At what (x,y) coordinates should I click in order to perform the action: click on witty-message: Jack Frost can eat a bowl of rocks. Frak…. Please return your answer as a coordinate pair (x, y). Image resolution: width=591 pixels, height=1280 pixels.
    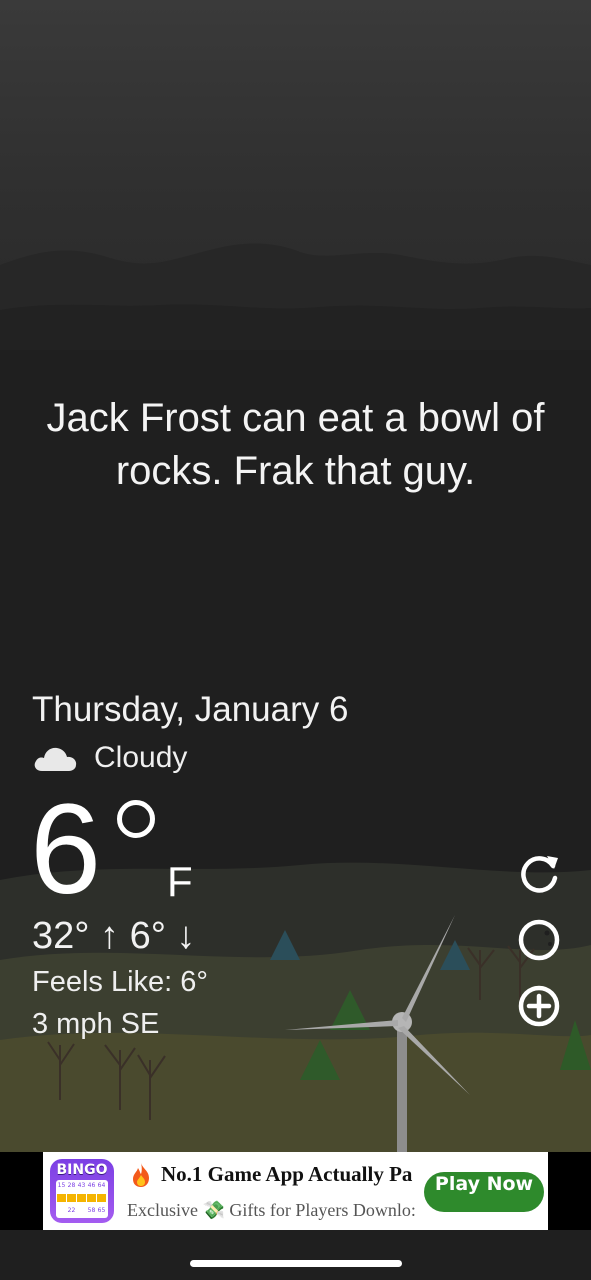
    Looking at the image, I should click on (295, 444).